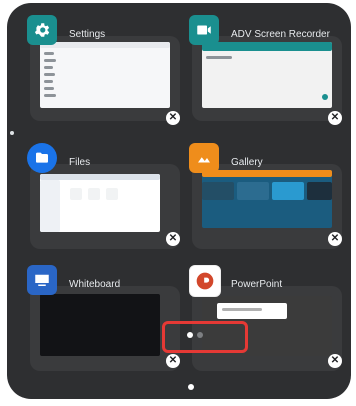 The image size is (356, 406). I want to click on page-indicator-highlight, so click(205, 337).